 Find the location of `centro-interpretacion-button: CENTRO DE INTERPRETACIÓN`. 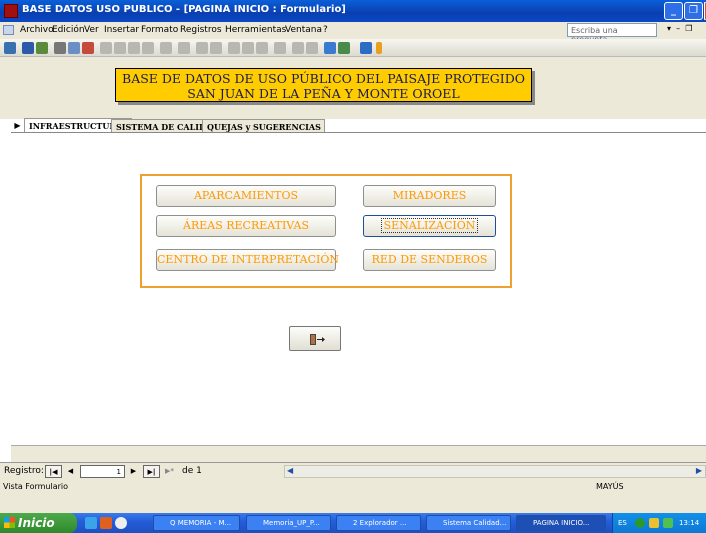

centro-interpretacion-button: CENTRO DE INTERPRETACIÓN is located at coordinates (247, 260).